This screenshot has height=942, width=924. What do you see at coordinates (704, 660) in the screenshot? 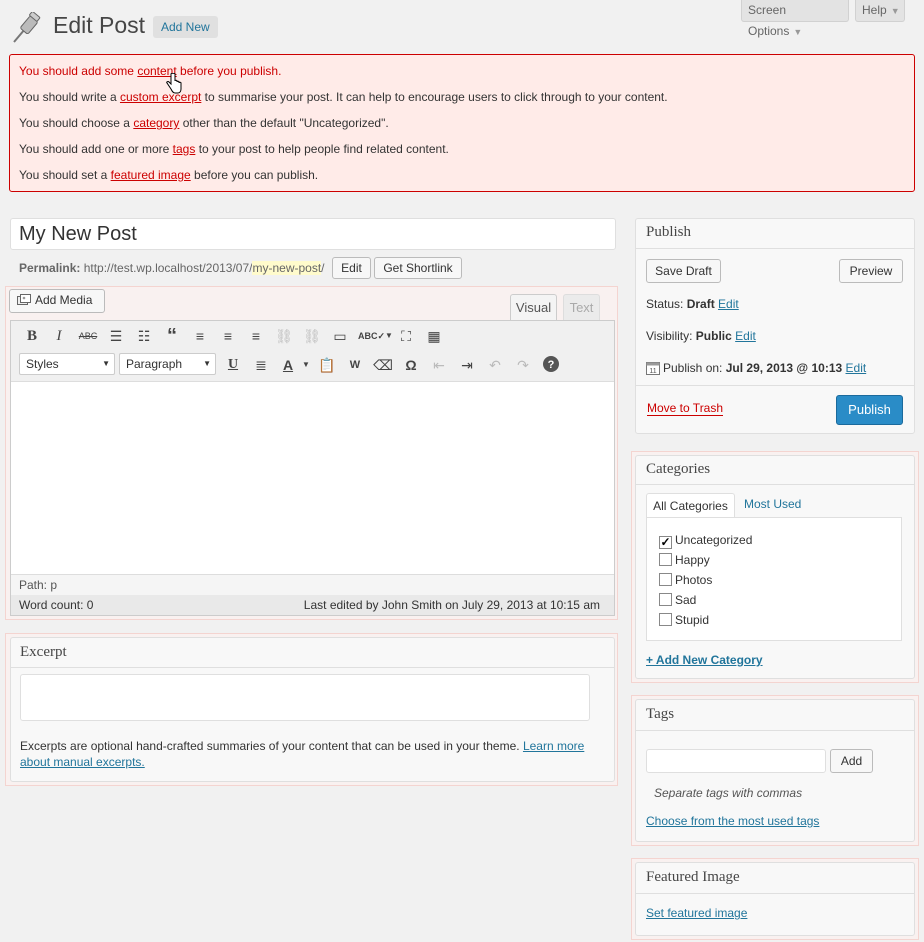
I see `add-new-category-link: + Add New Category` at bounding box center [704, 660].